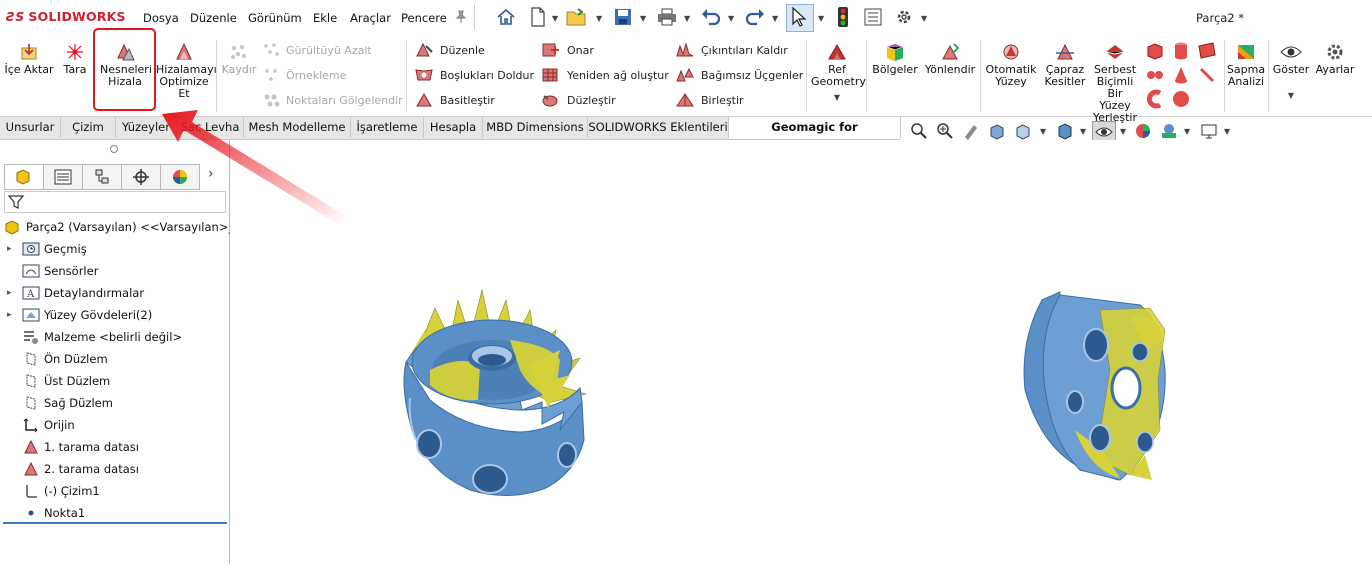 Image resolution: width=1372 pixels, height=567 pixels. I want to click on section-view-icon, so click(997, 131).